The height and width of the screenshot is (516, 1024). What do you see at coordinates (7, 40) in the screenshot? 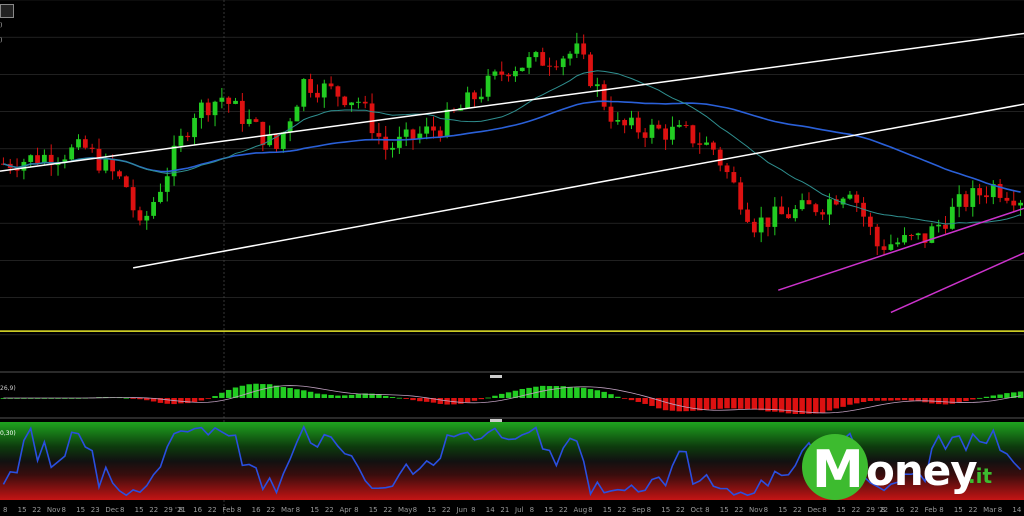
I see `toolbar-item-2: )` at bounding box center [7, 40].